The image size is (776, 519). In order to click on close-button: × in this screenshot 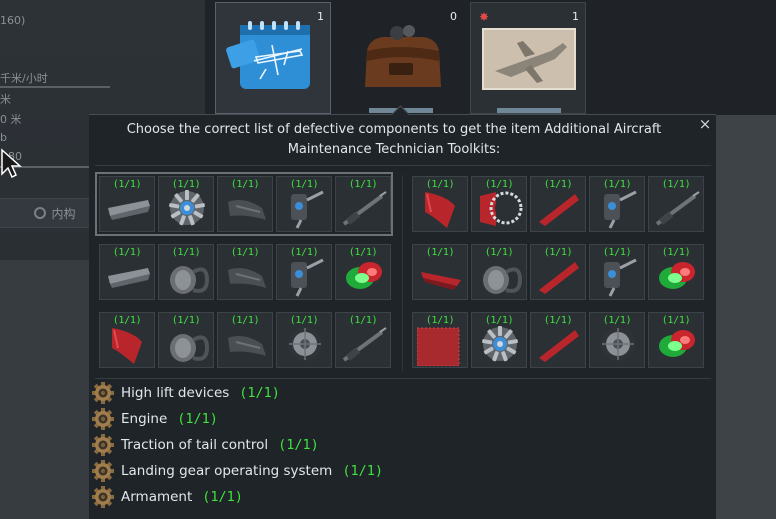, I will do `click(705, 124)`.